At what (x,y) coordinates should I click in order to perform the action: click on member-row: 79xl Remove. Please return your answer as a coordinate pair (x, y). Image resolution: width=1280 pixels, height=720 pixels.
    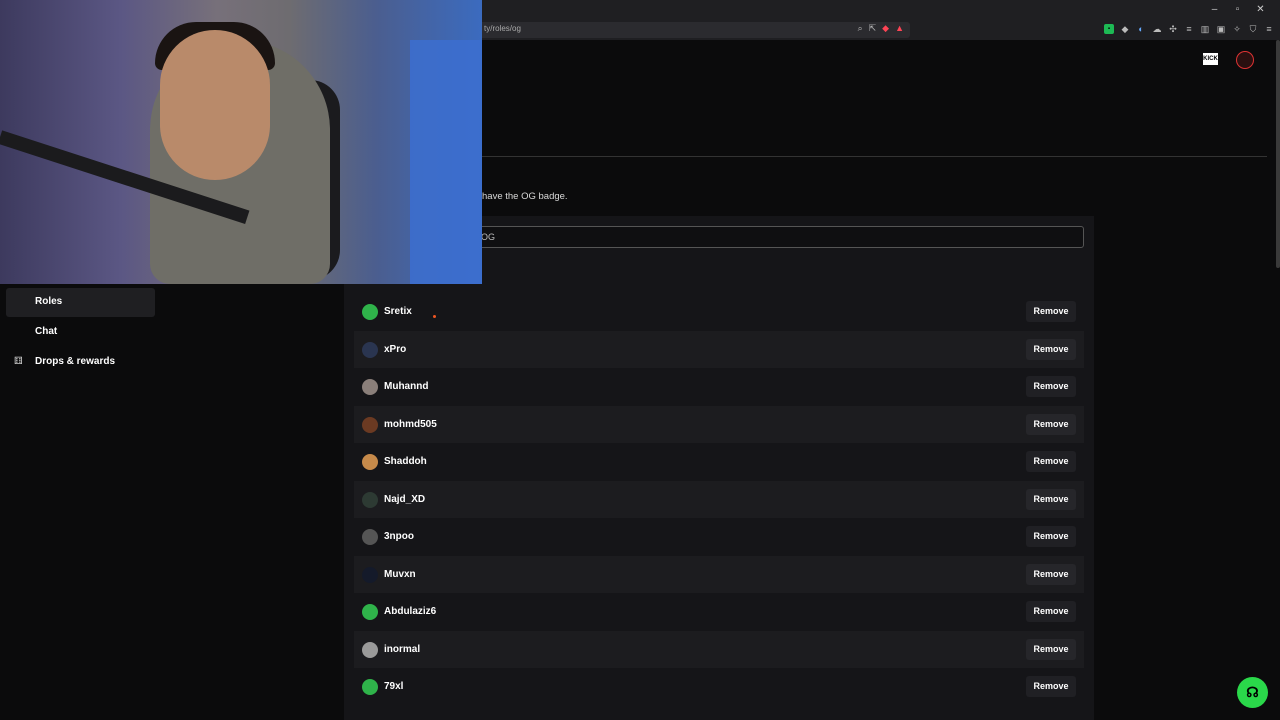
    Looking at the image, I should click on (719, 686).